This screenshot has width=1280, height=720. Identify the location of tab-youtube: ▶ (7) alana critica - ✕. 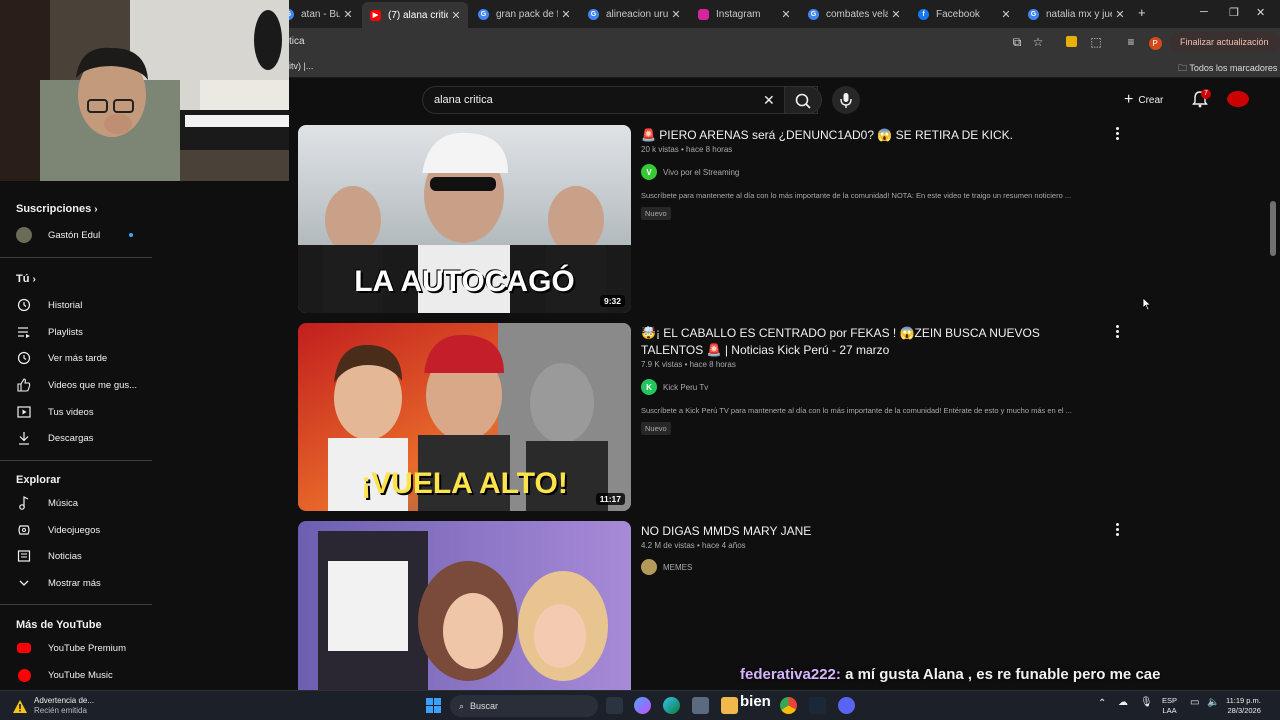
(415, 15).